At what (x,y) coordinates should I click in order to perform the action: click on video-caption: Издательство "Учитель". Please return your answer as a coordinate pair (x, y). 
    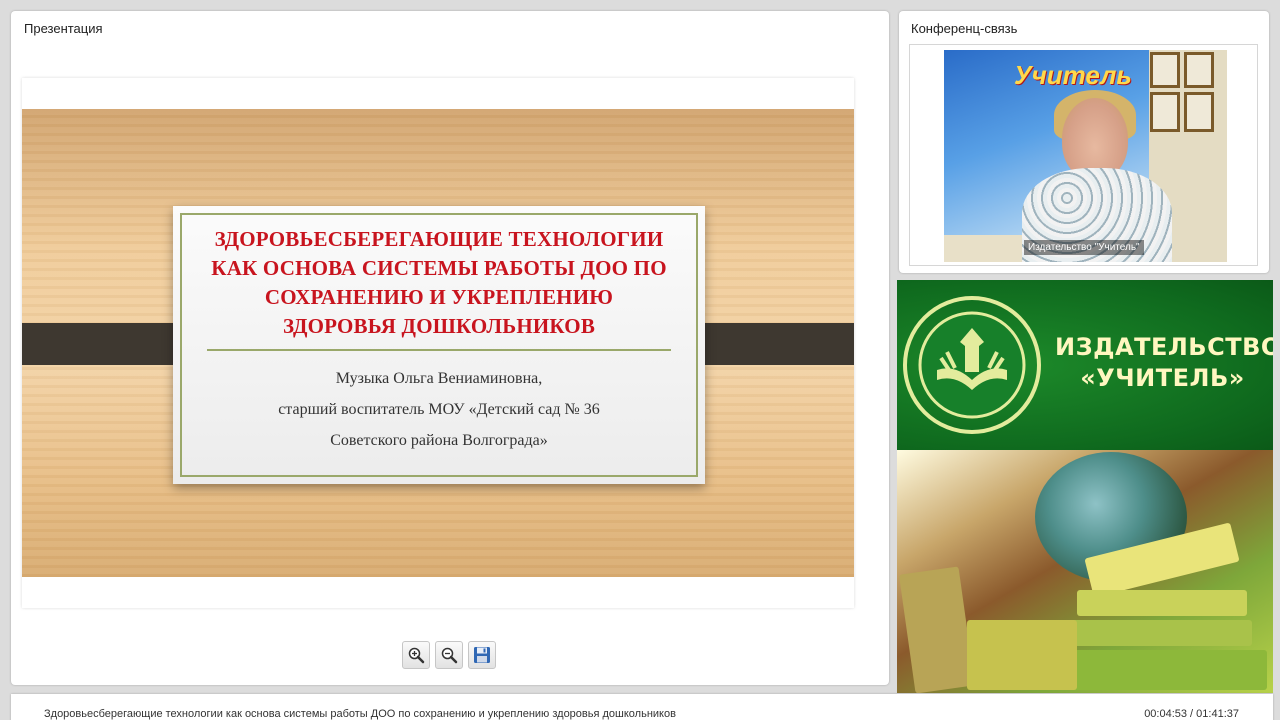
    Looking at the image, I should click on (1084, 247).